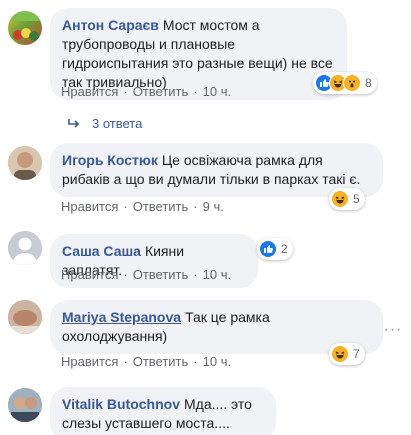 Image resolution: width=411 pixels, height=435 pixels. Describe the element at coordinates (284, 249) in the screenshot. I see `reaction-count: 2` at that location.